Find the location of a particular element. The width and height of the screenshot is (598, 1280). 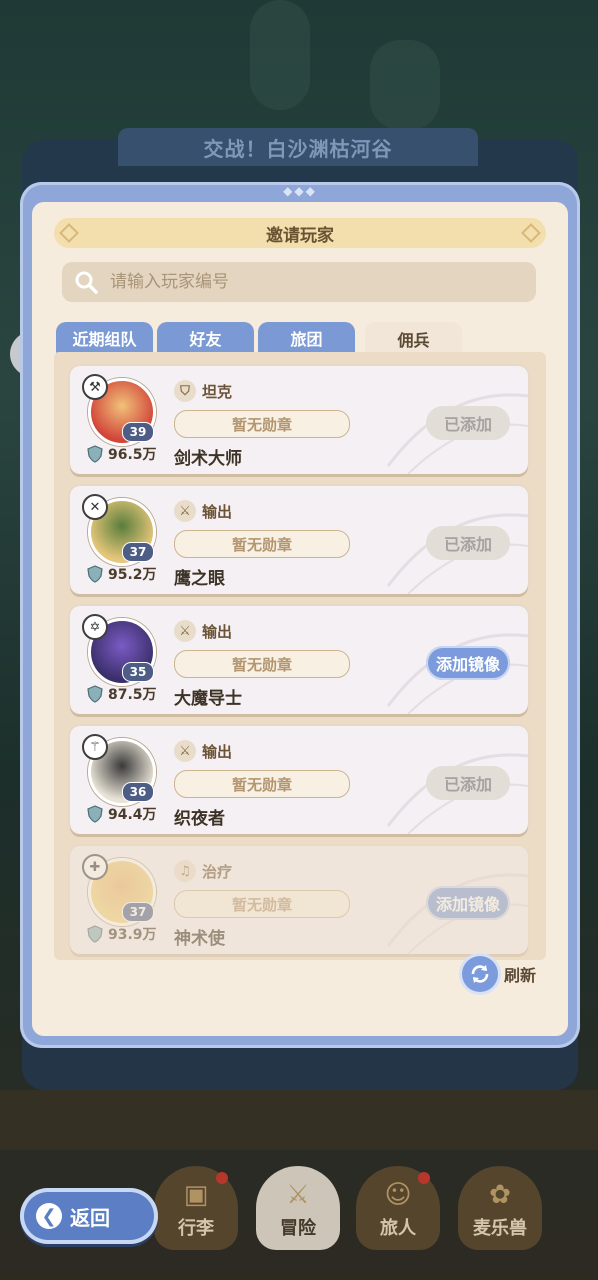

player-card: ✕ 37 95.2万 ⚔ 输出 暂无勋章 鹰之眼 已添加 is located at coordinates (299, 540).